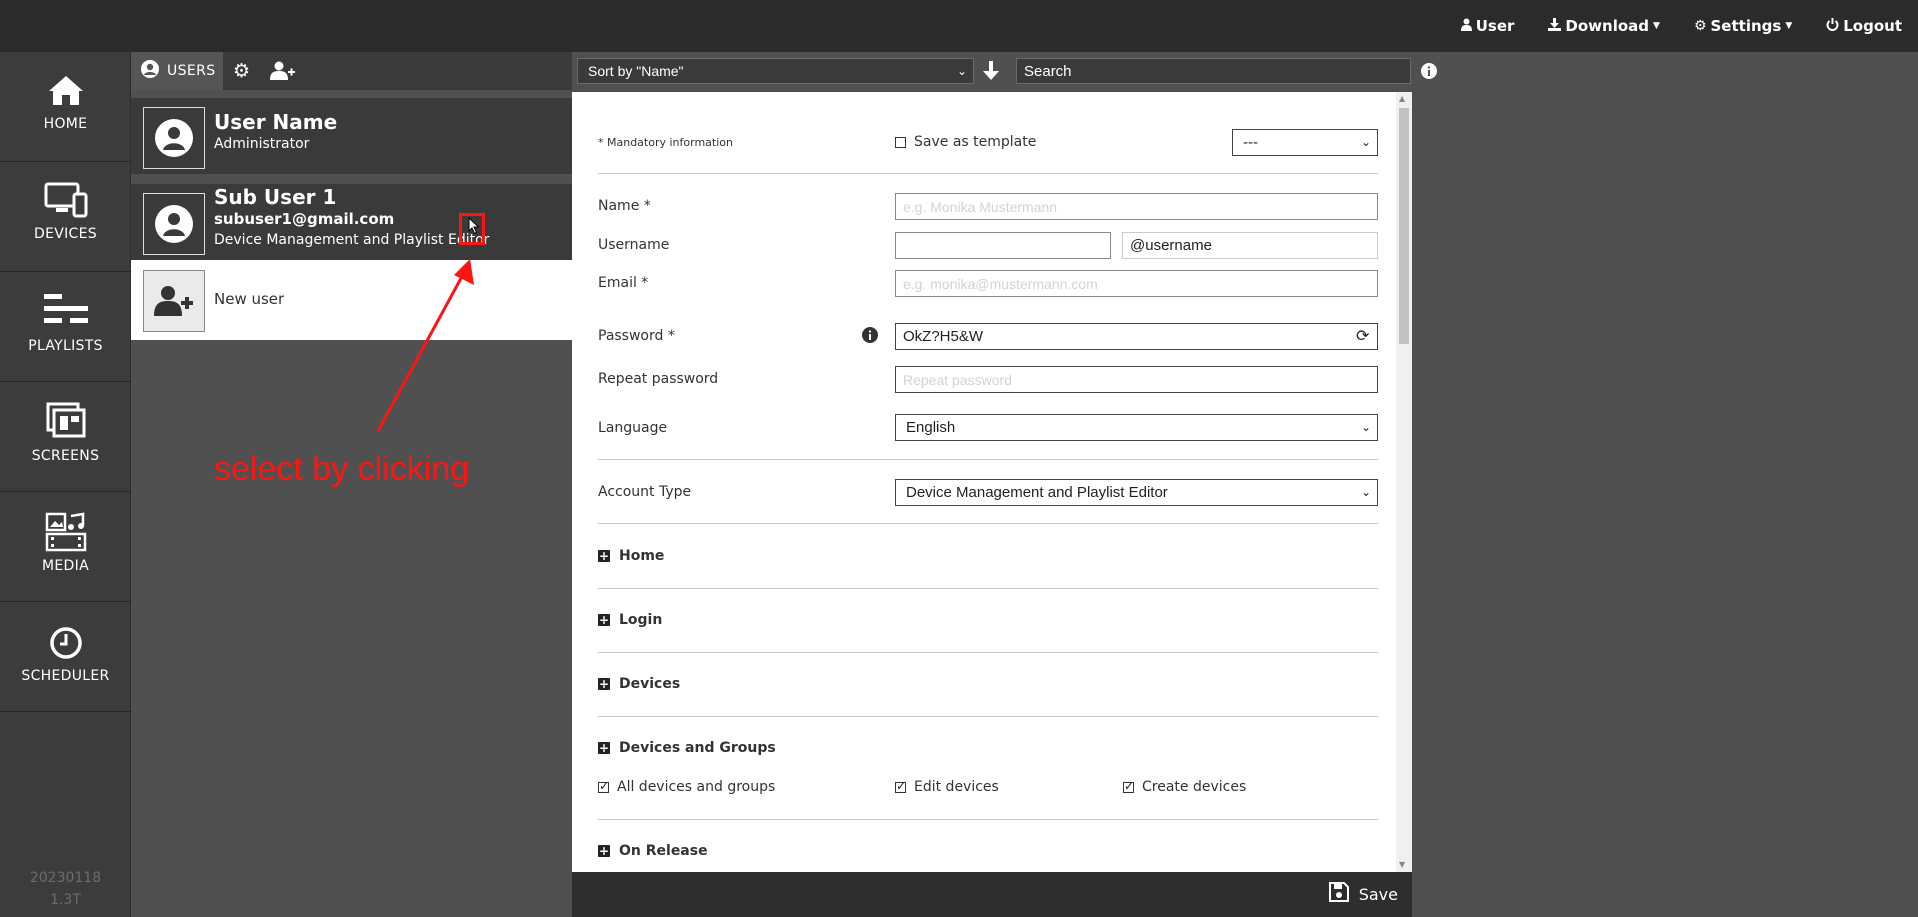 The width and height of the screenshot is (1918, 917). Describe the element at coordinates (174, 301) in the screenshot. I see `add-user-avatar` at that location.